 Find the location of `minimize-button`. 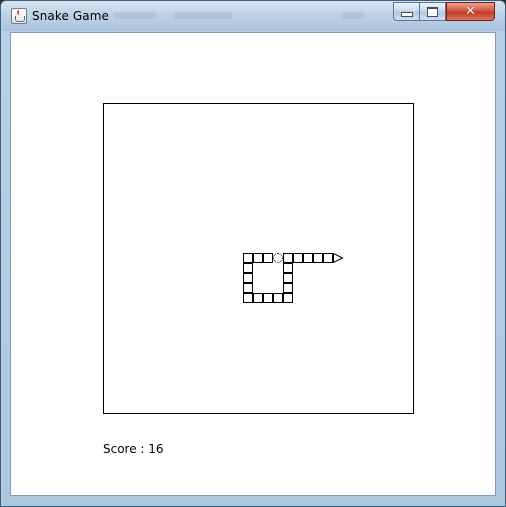

minimize-button is located at coordinates (406, 11).